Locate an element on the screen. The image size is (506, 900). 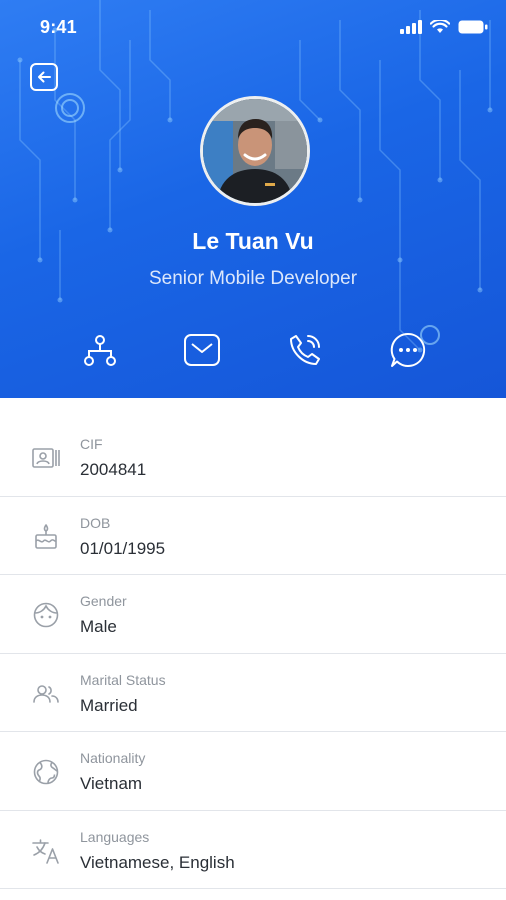
profile-title: Senior Mobile Developer is located at coordinates (253, 278).